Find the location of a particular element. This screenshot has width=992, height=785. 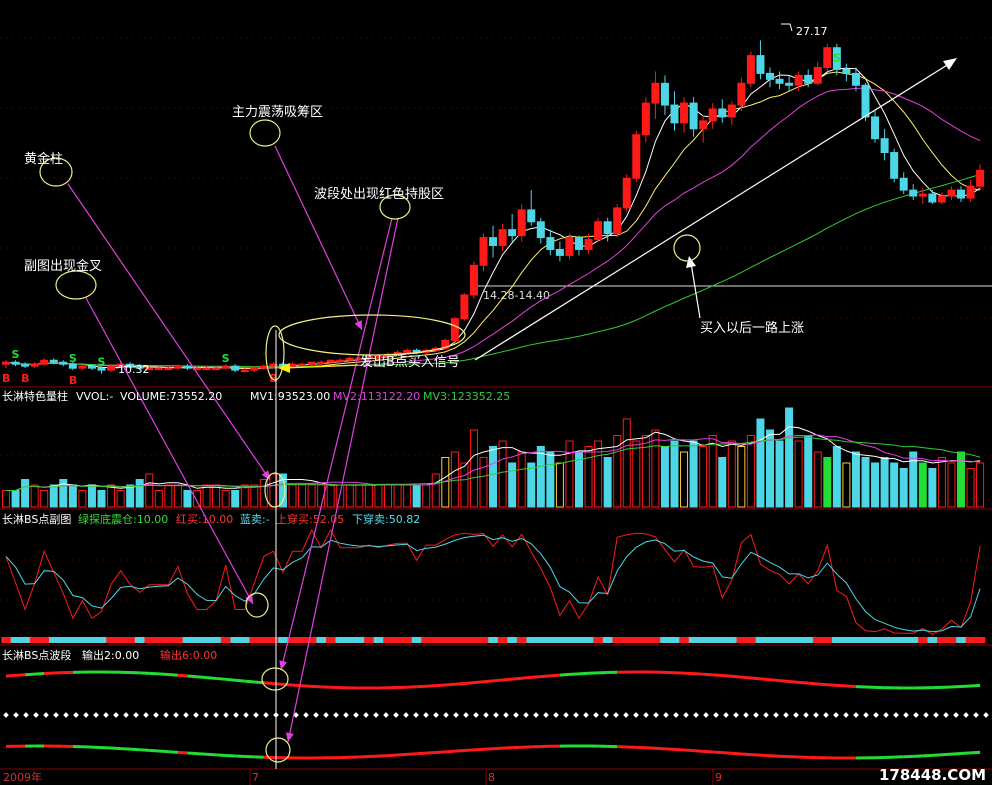

golden-column-arrow is located at coordinates (169, 332).